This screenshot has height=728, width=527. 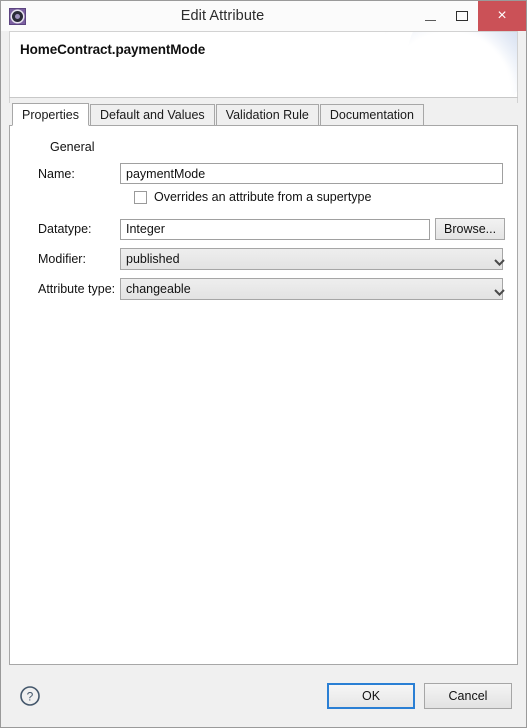 What do you see at coordinates (263, 64) in the screenshot?
I see `dialog-header: HomeContract.paymentMode` at bounding box center [263, 64].